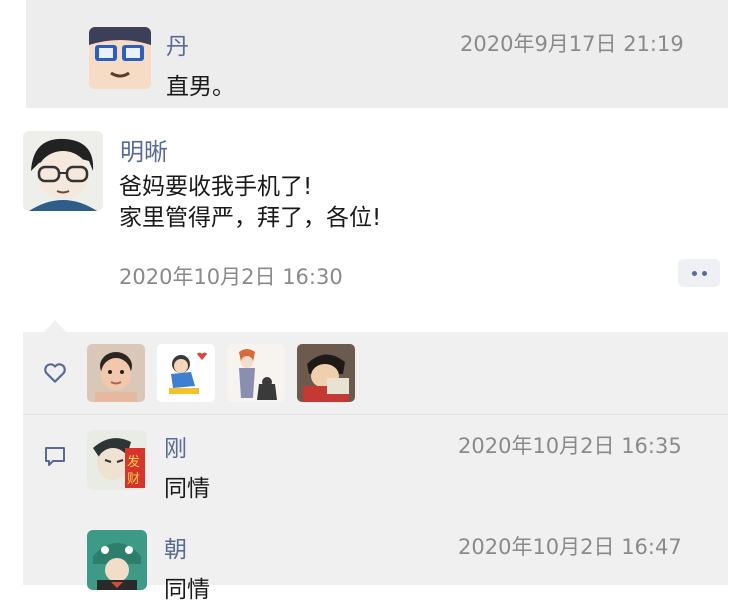  I want to click on comment-avatar: 发 财, so click(117, 460).